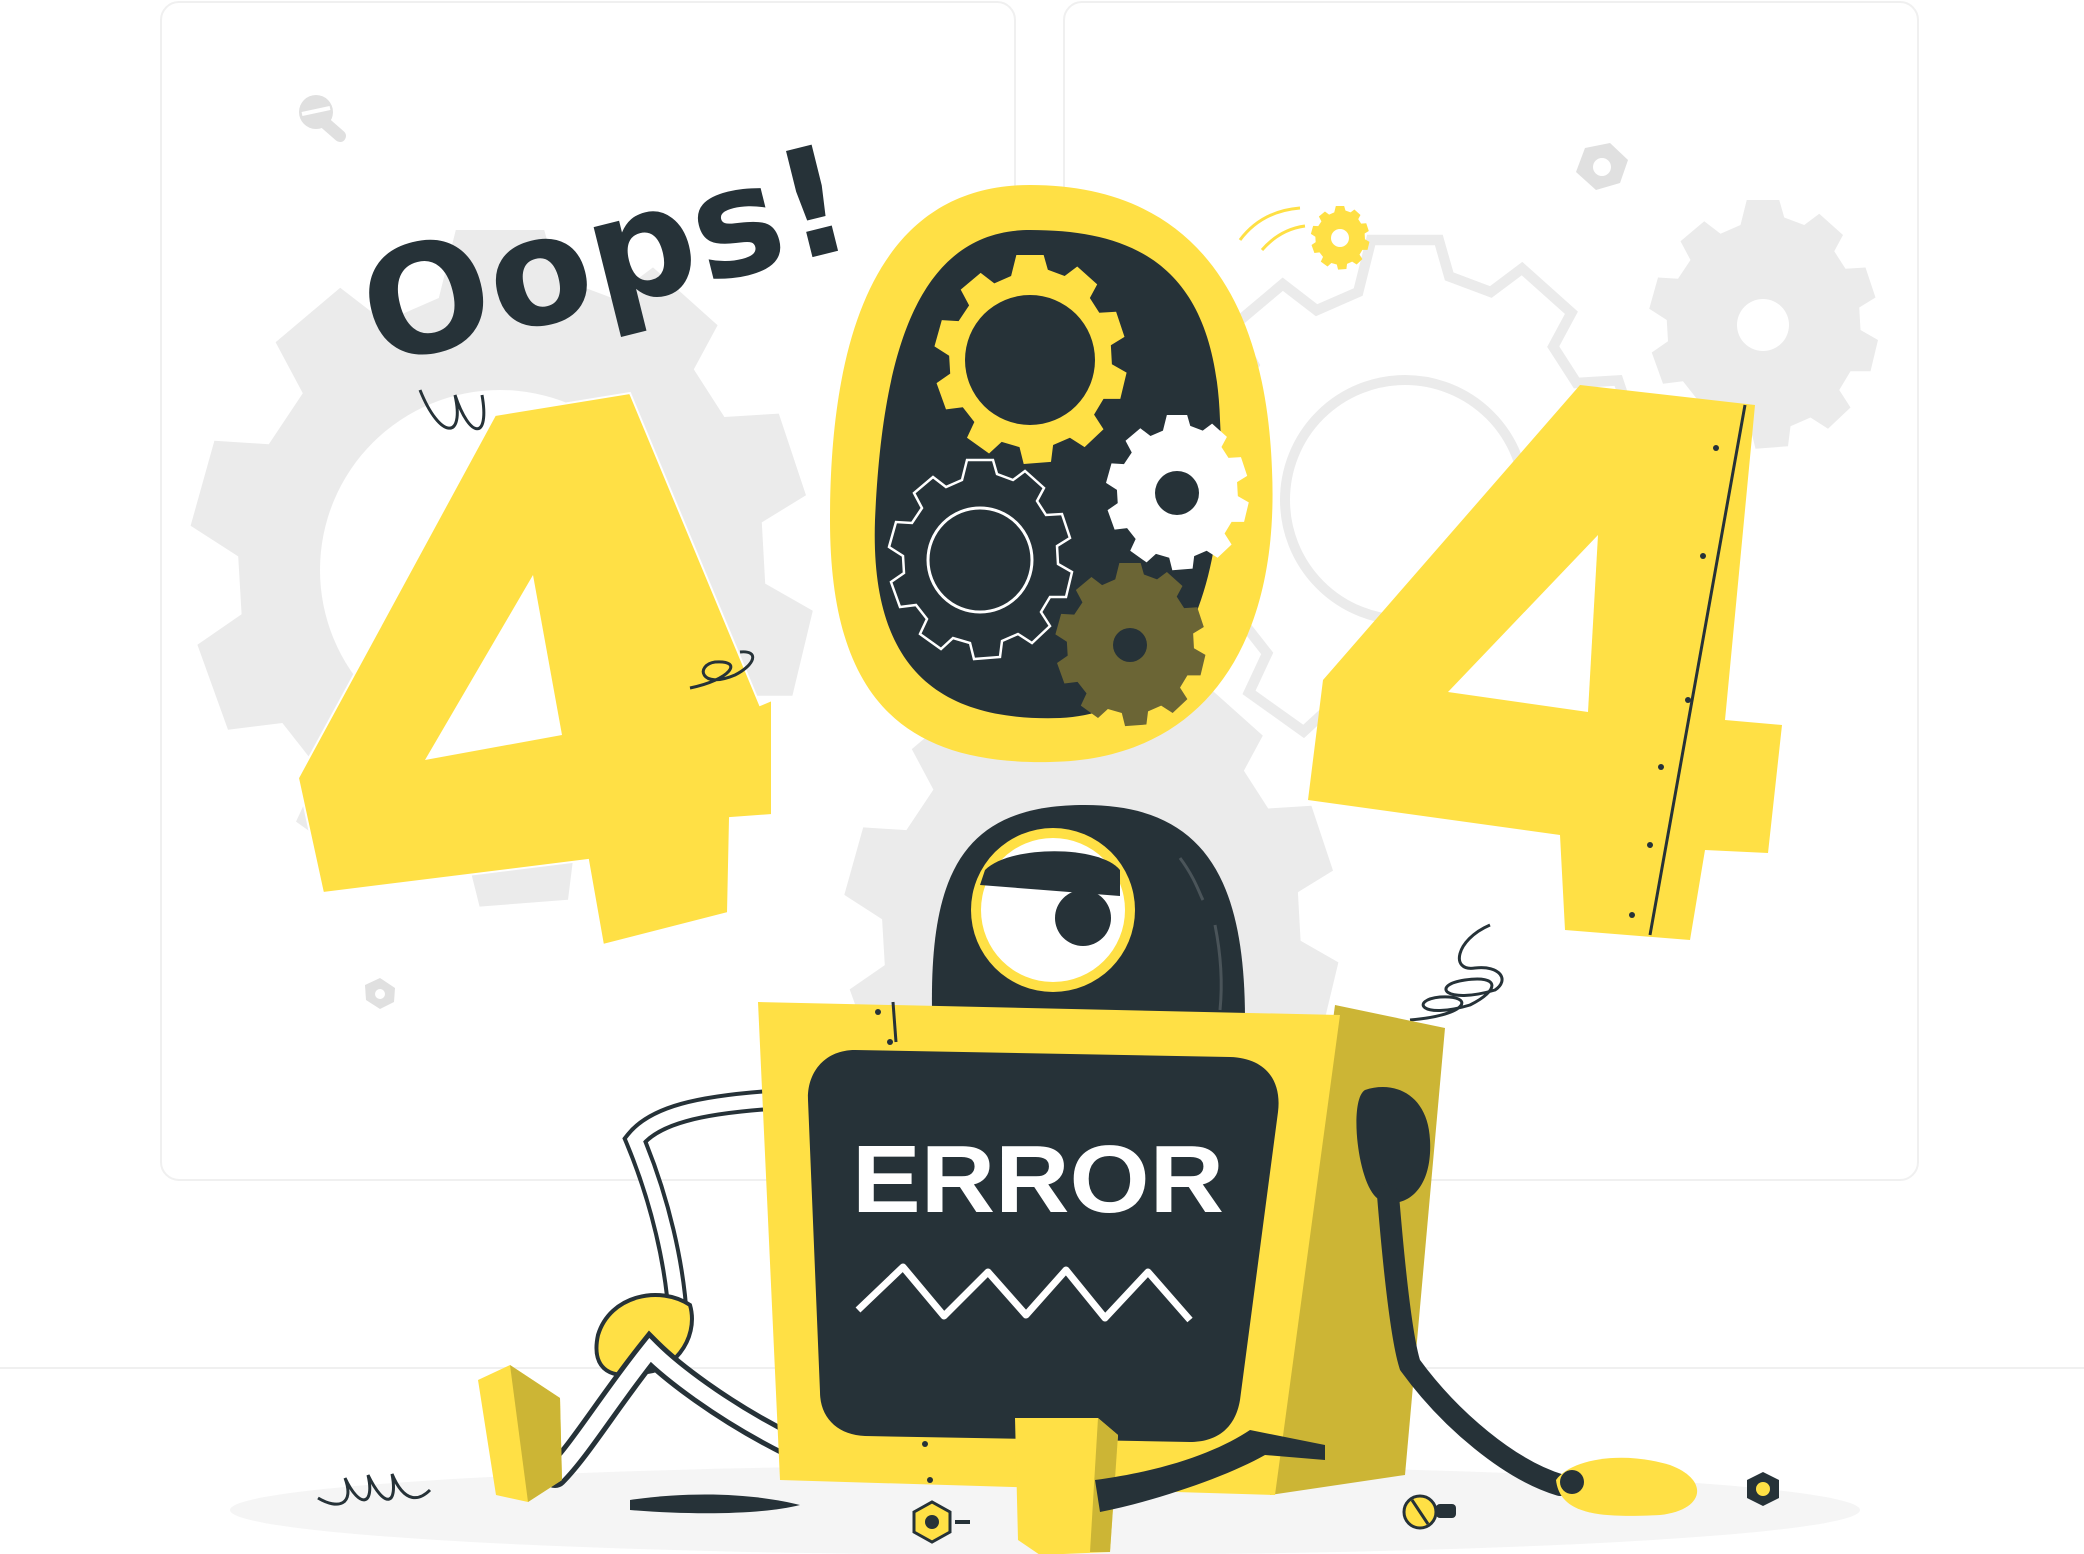 The height and width of the screenshot is (1554, 2084). Describe the element at coordinates (1051, 474) in the screenshot. I see `robot-head` at that location.